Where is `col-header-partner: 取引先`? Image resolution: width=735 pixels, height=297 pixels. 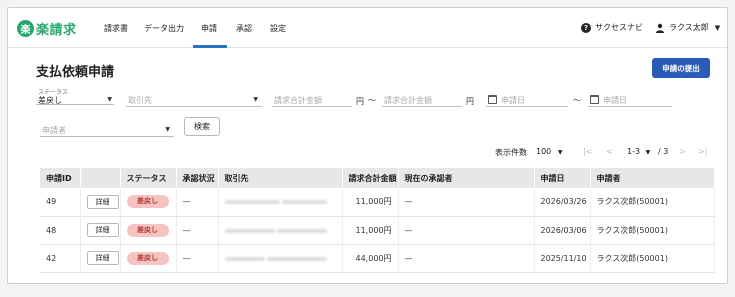 col-header-partner: 取引先 is located at coordinates (280, 178).